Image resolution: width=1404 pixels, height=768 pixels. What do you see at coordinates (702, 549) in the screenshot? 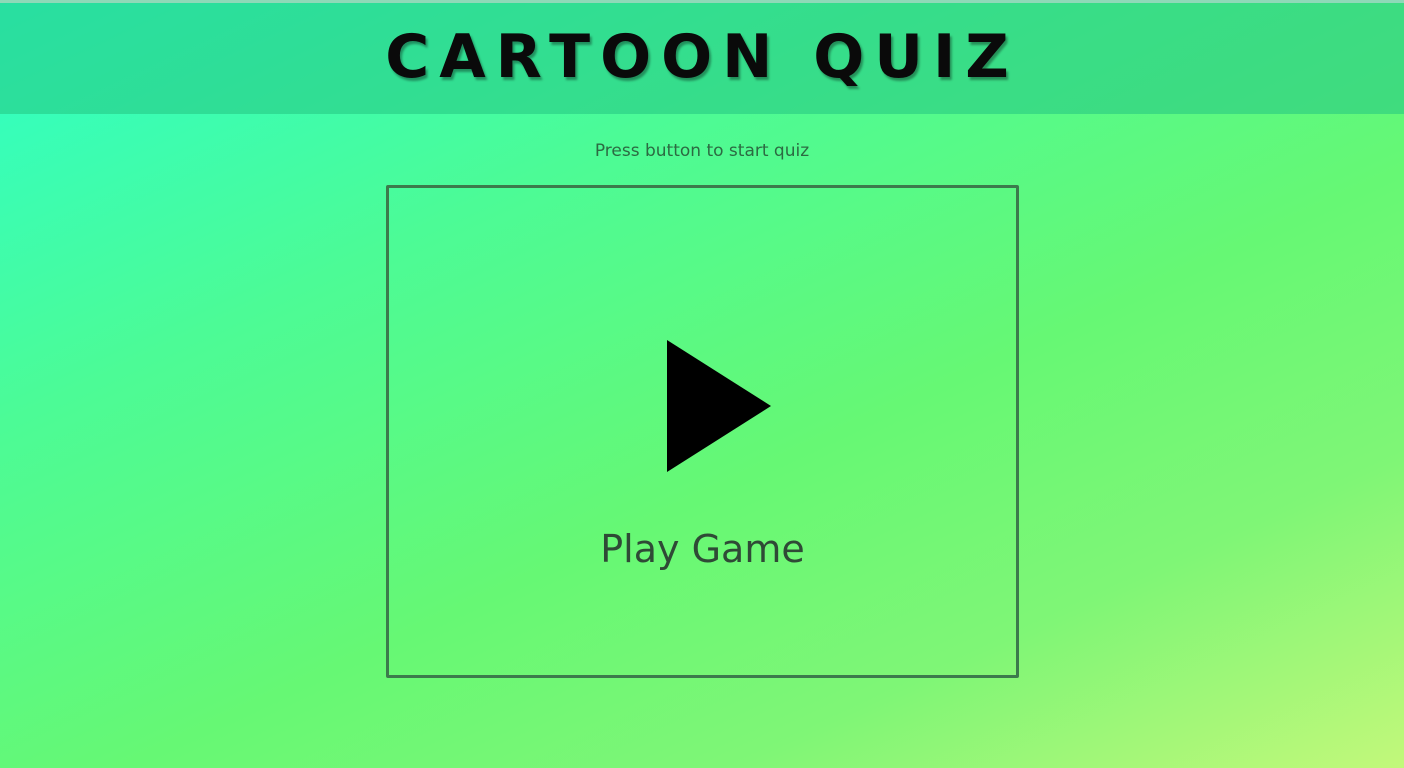
I see `play-game-label: Play Game` at bounding box center [702, 549].